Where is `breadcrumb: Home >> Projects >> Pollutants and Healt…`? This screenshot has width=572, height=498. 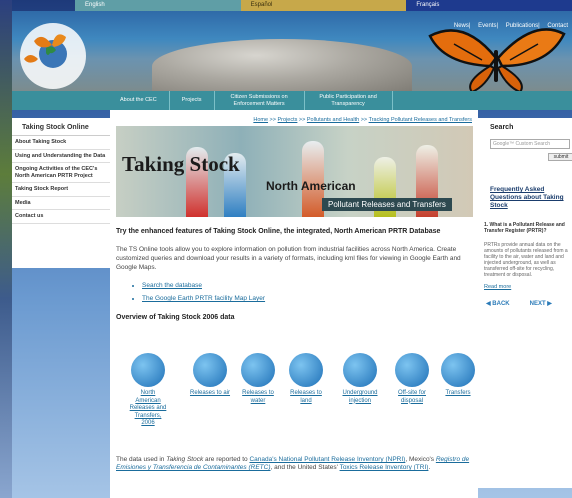
breadcrumb: Home >> Projects >> Pollutants and Healt… is located at coordinates (362, 120).